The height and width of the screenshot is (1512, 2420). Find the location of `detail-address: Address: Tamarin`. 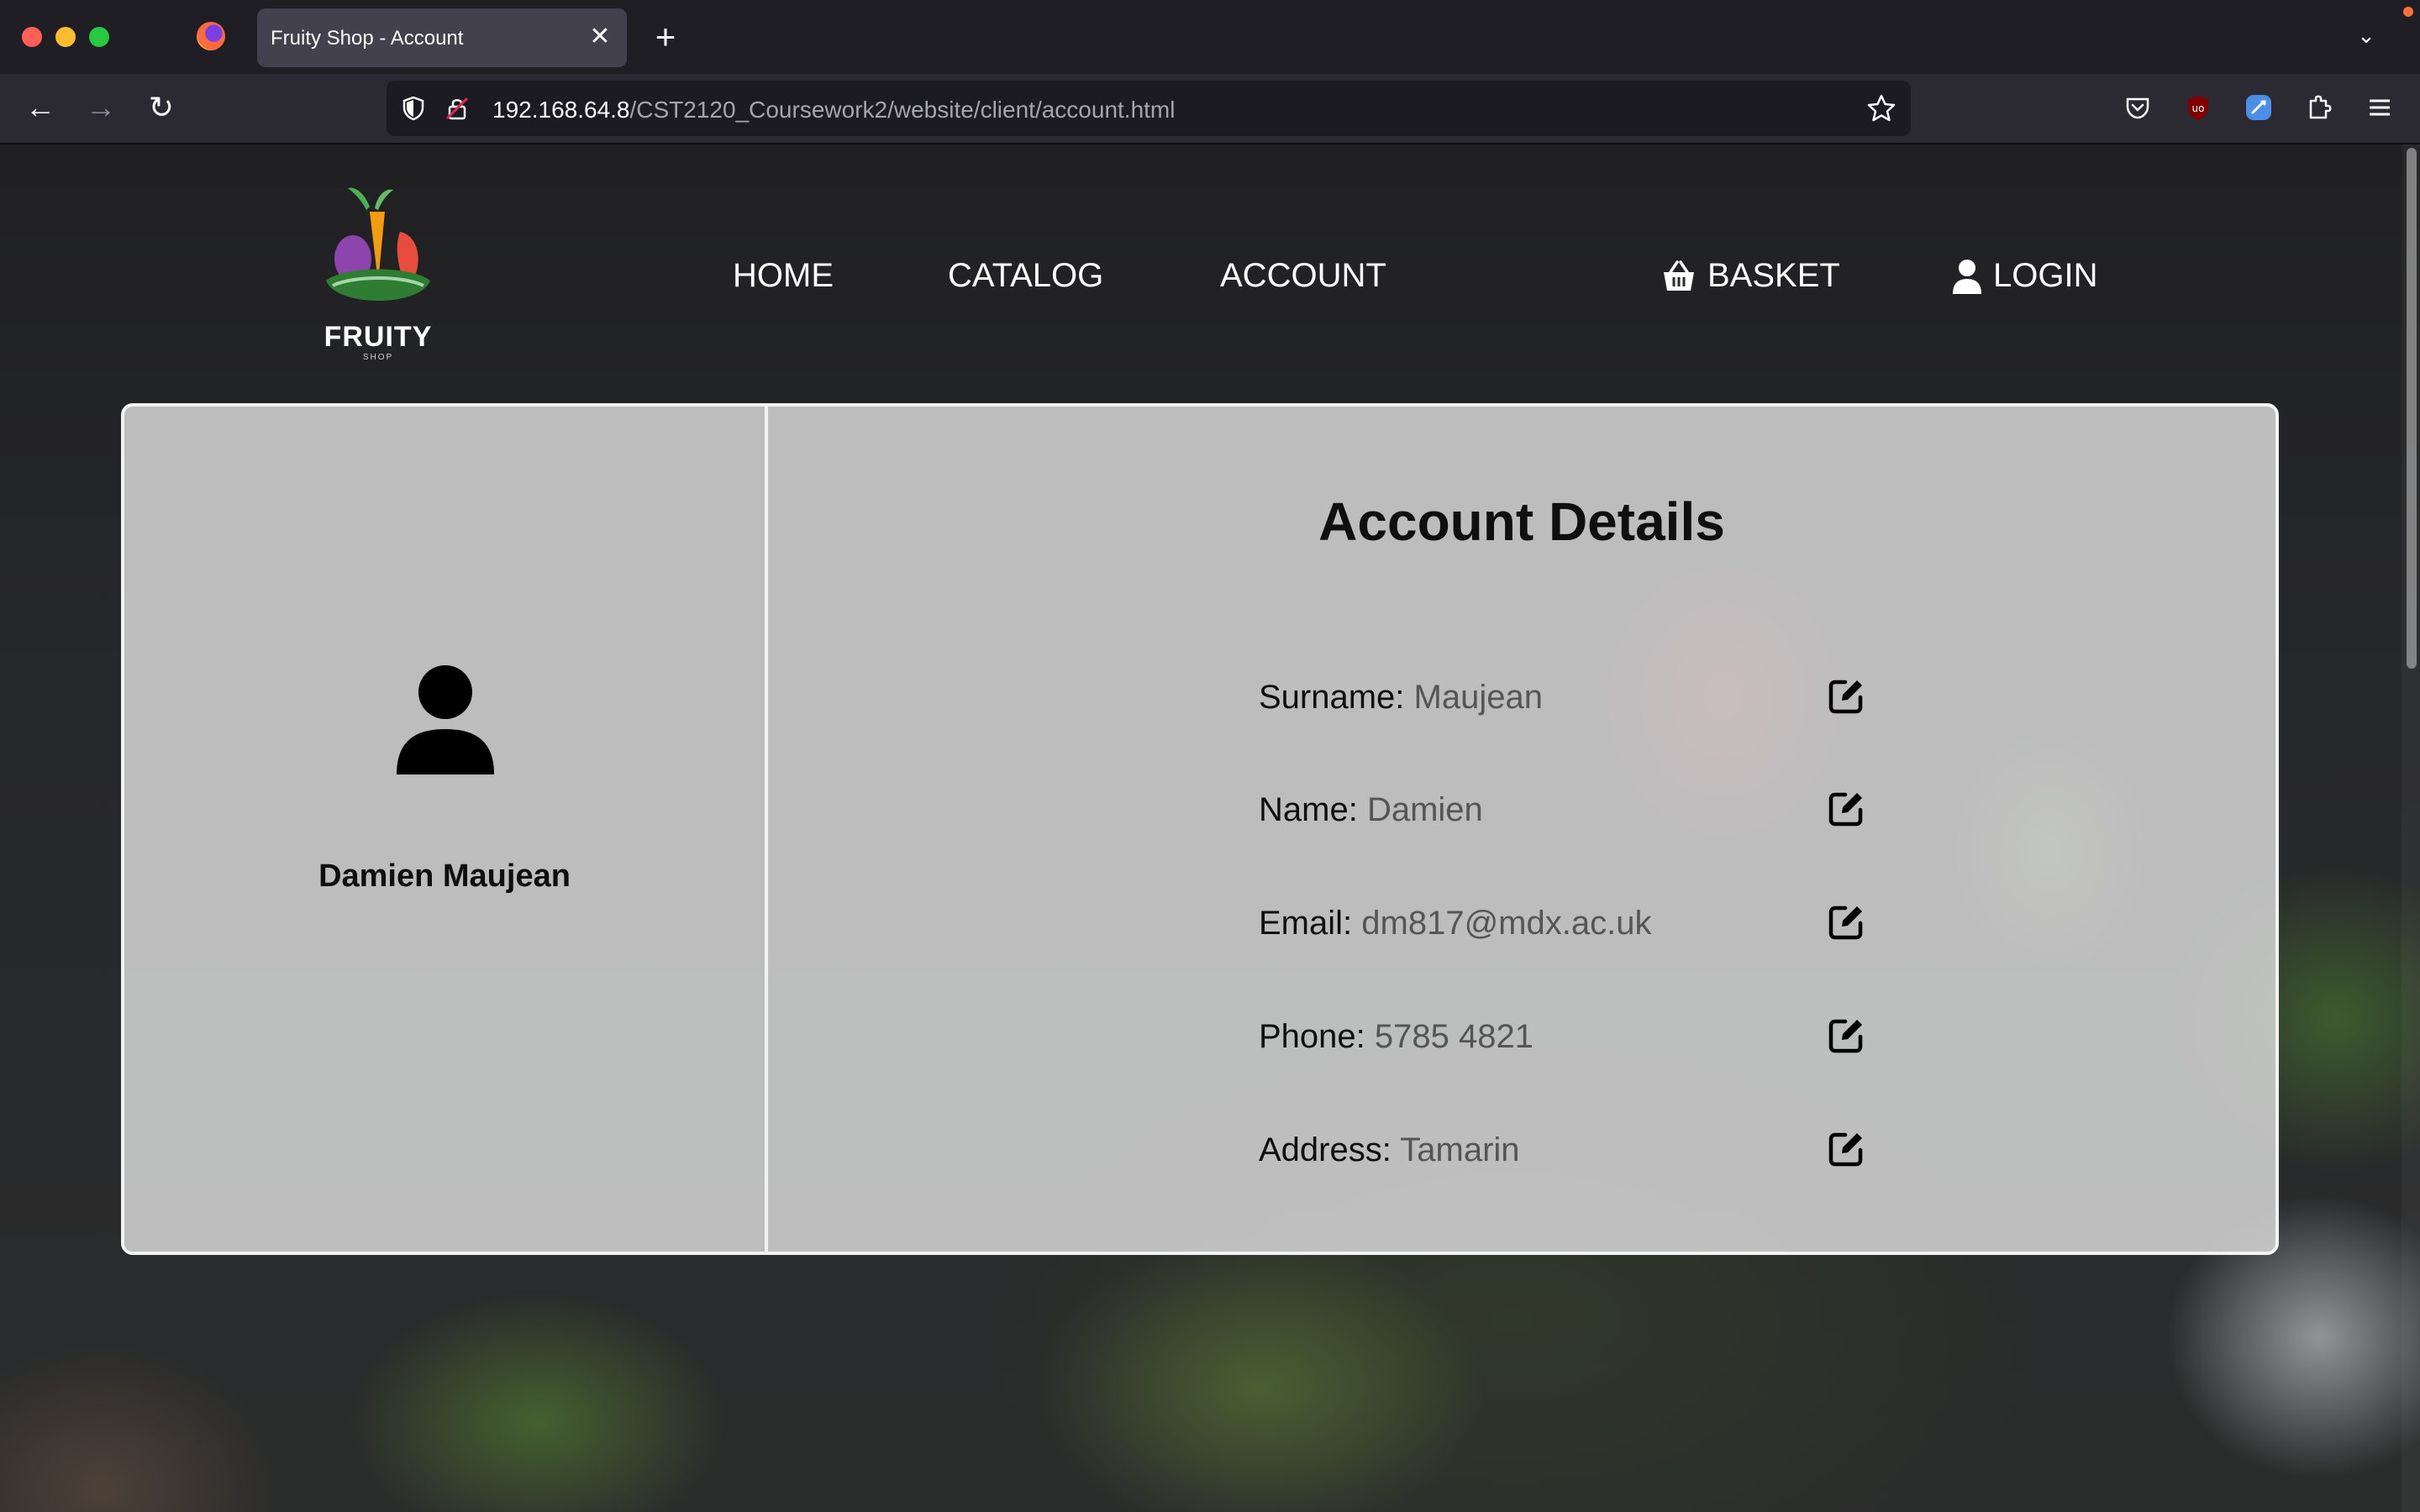

detail-address: Address: Tamarin is located at coordinates (1389, 1150).